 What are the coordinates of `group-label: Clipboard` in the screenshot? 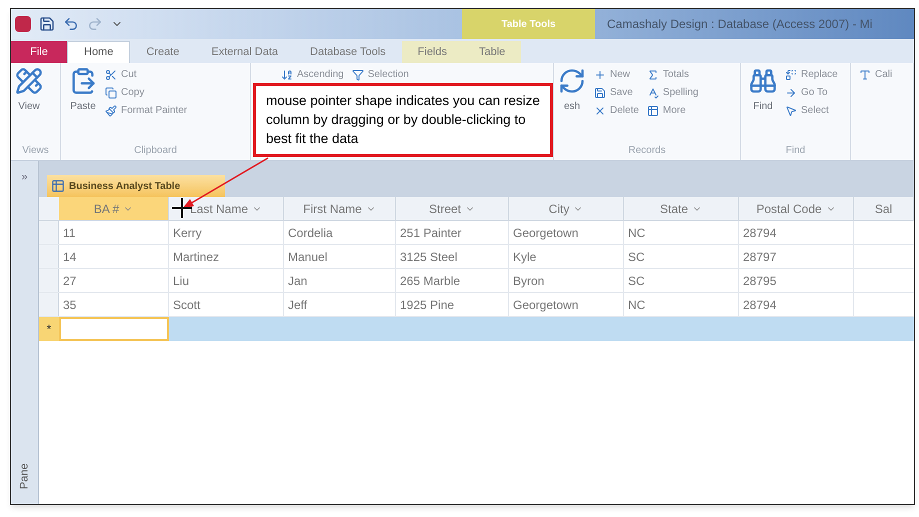 It's located at (155, 151).